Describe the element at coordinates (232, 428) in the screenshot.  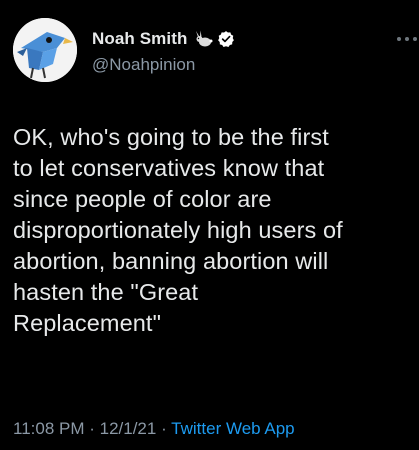
I see `tweet-source-link: Twitter Web App` at that location.